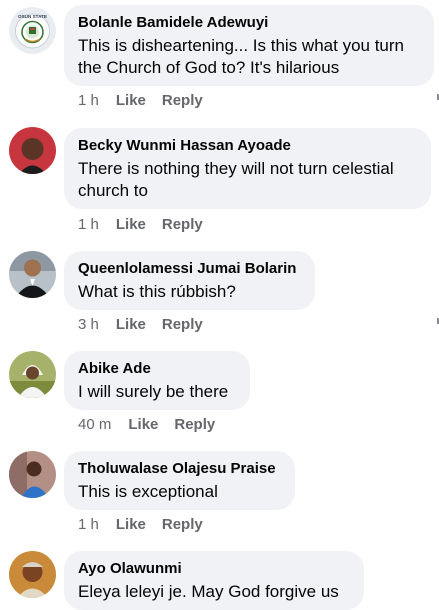 The height and width of the screenshot is (610, 439). I want to click on comment-text: Eleya leleyi je. May God forgive us, so click(208, 591).